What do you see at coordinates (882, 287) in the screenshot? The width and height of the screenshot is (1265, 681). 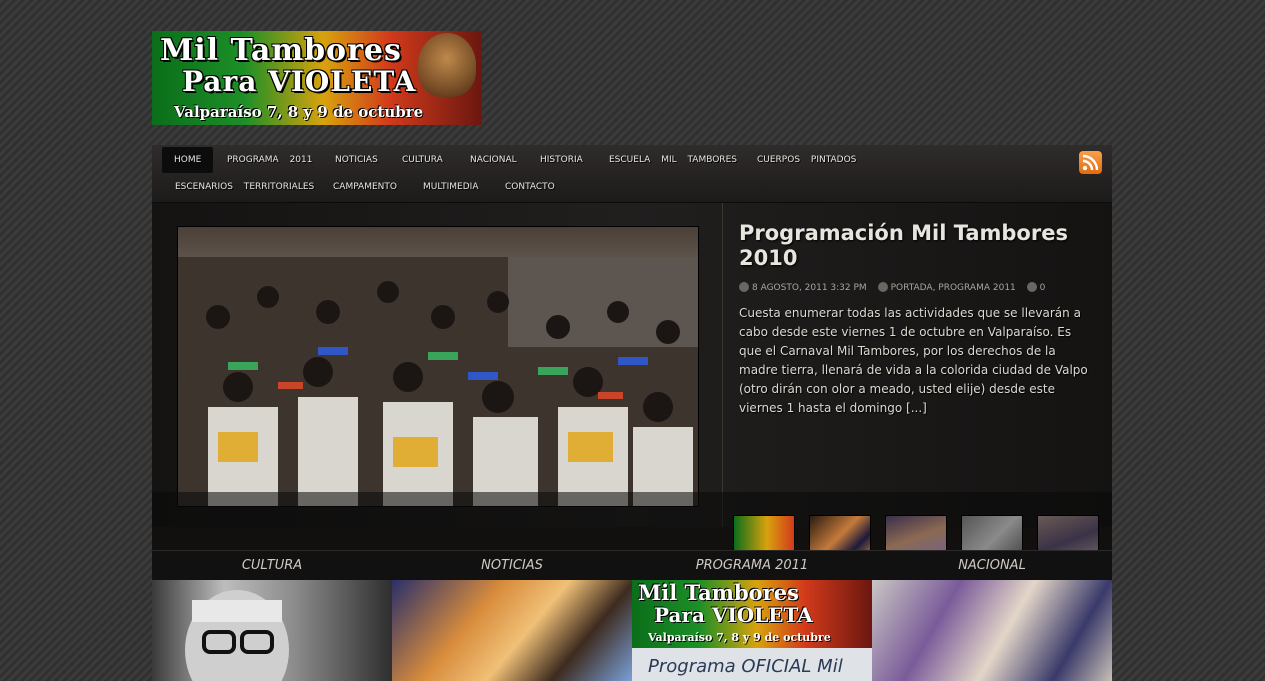 I see `tag-icon` at bounding box center [882, 287].